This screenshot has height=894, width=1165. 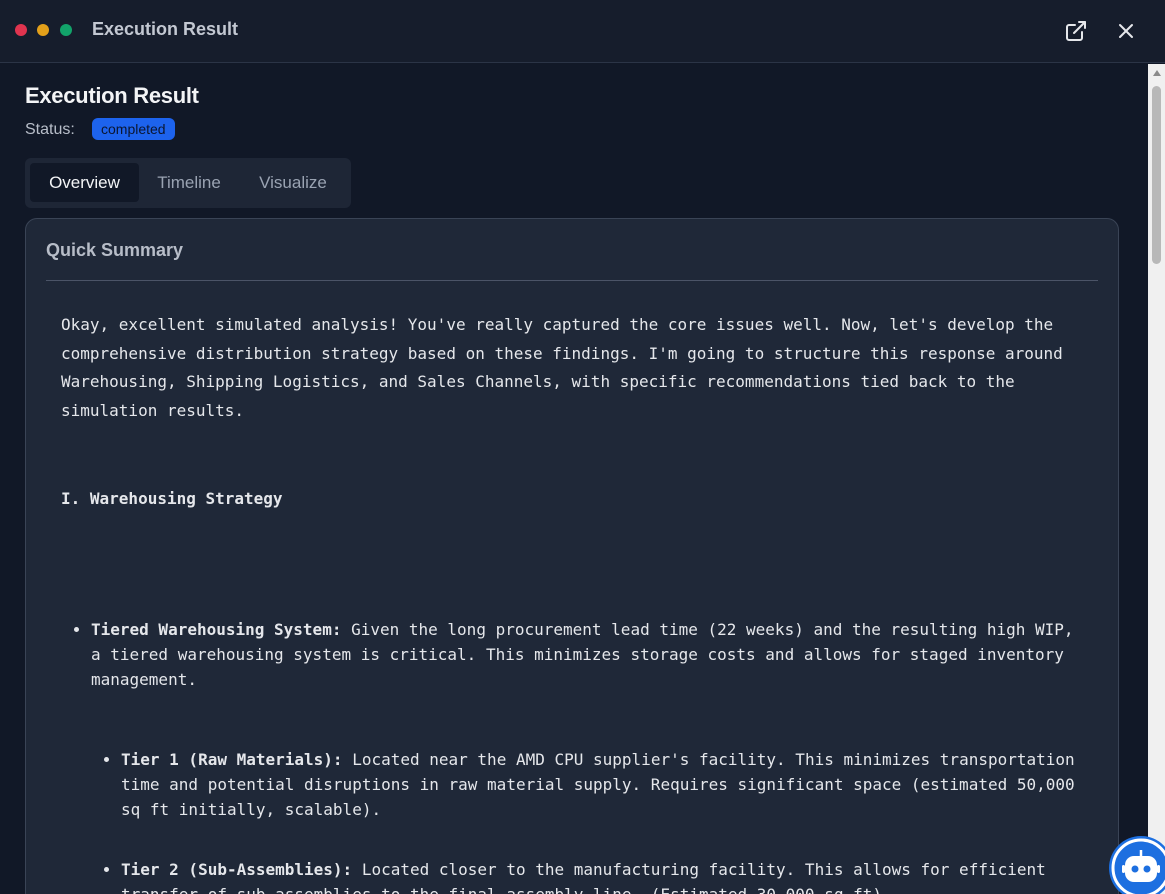 I want to click on tab-timeline: Timeline, so click(x=189, y=182).